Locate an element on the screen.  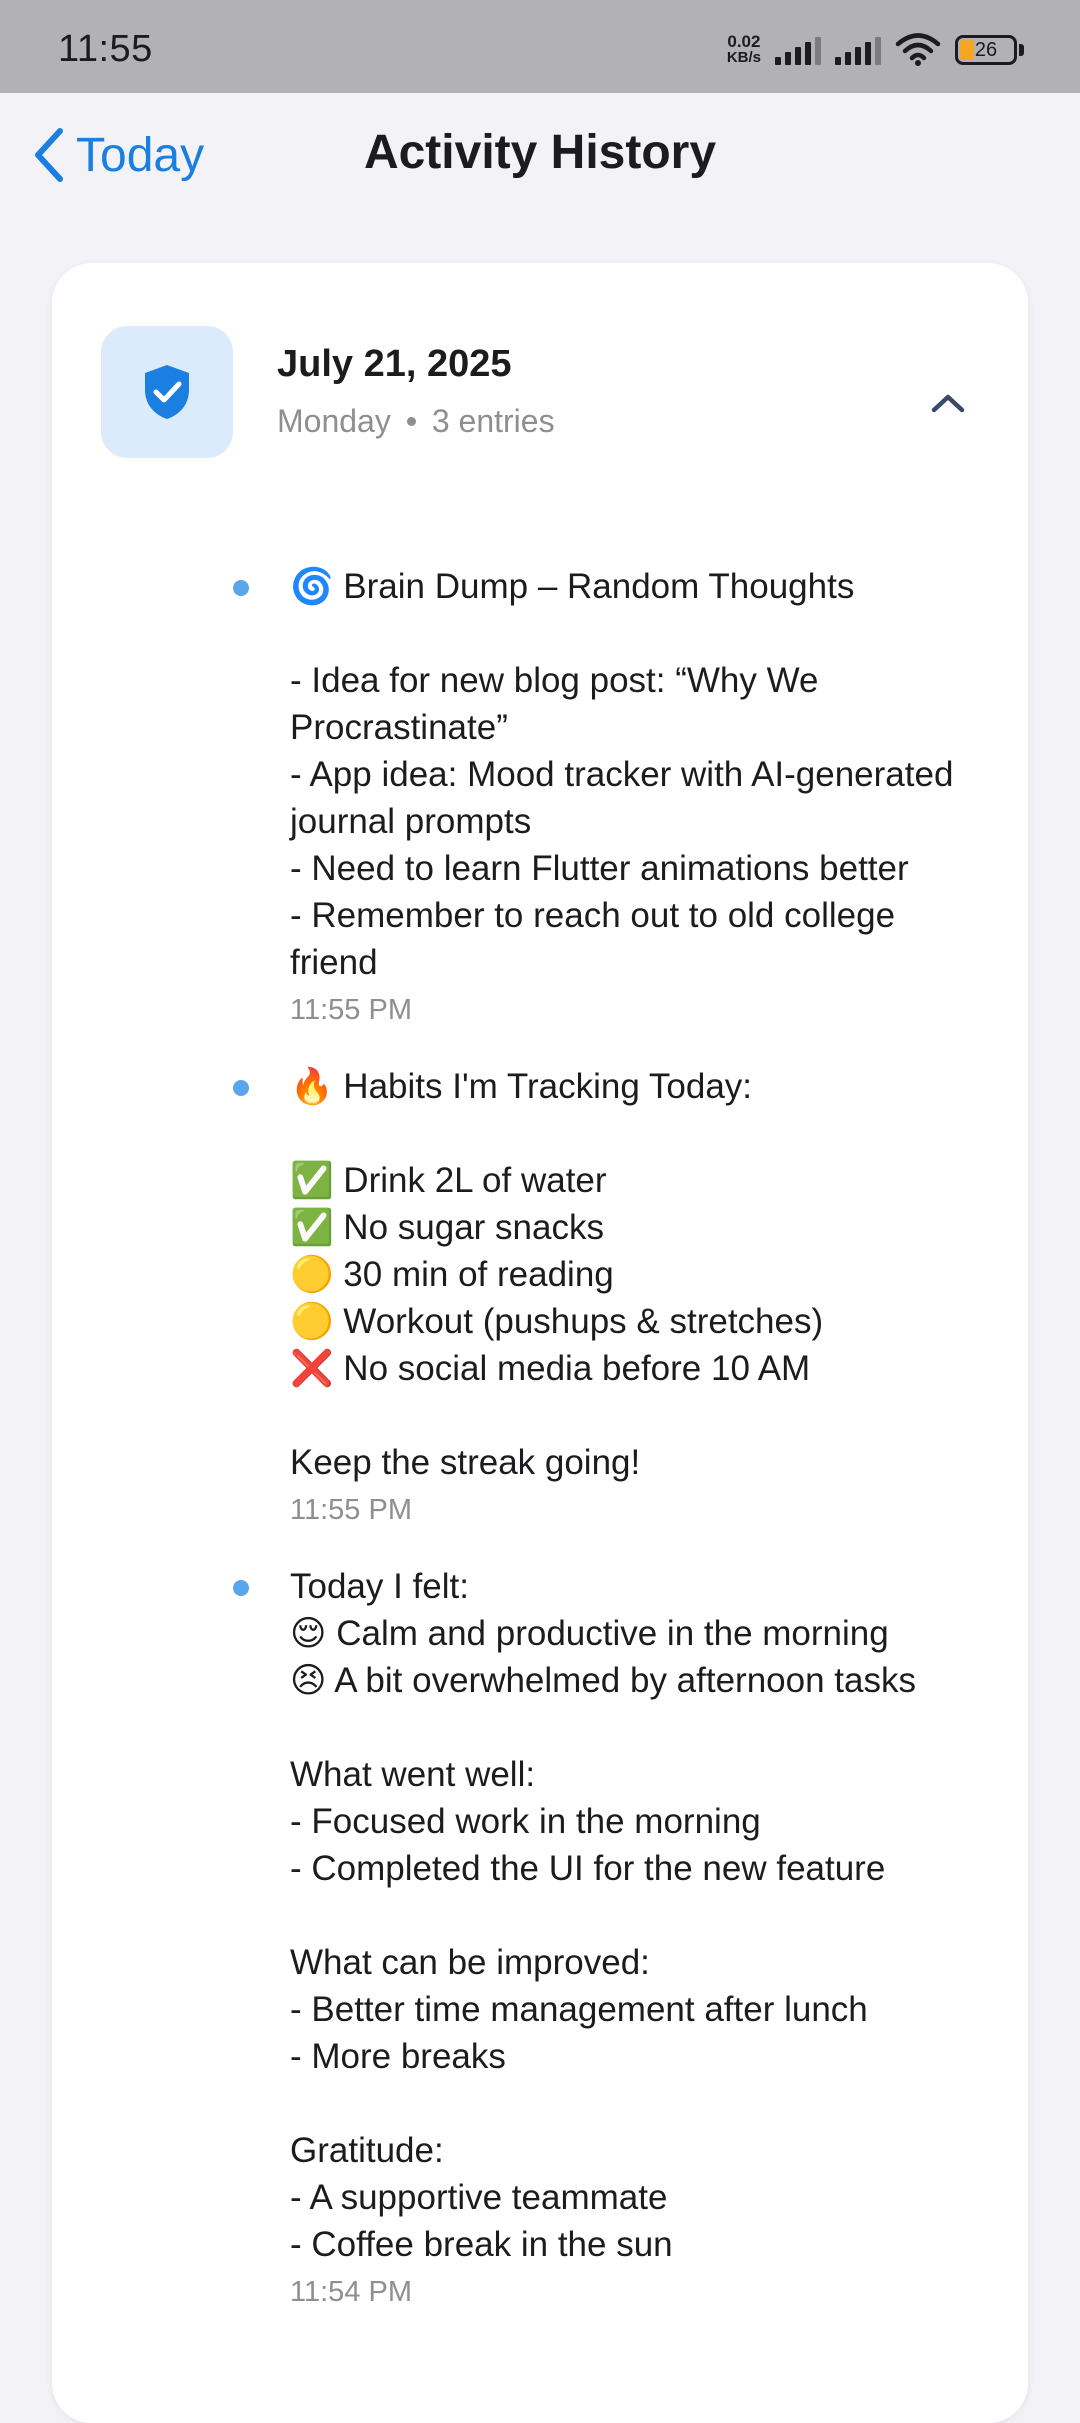
network-speed-value: 0.02 is located at coordinates (744, 41).